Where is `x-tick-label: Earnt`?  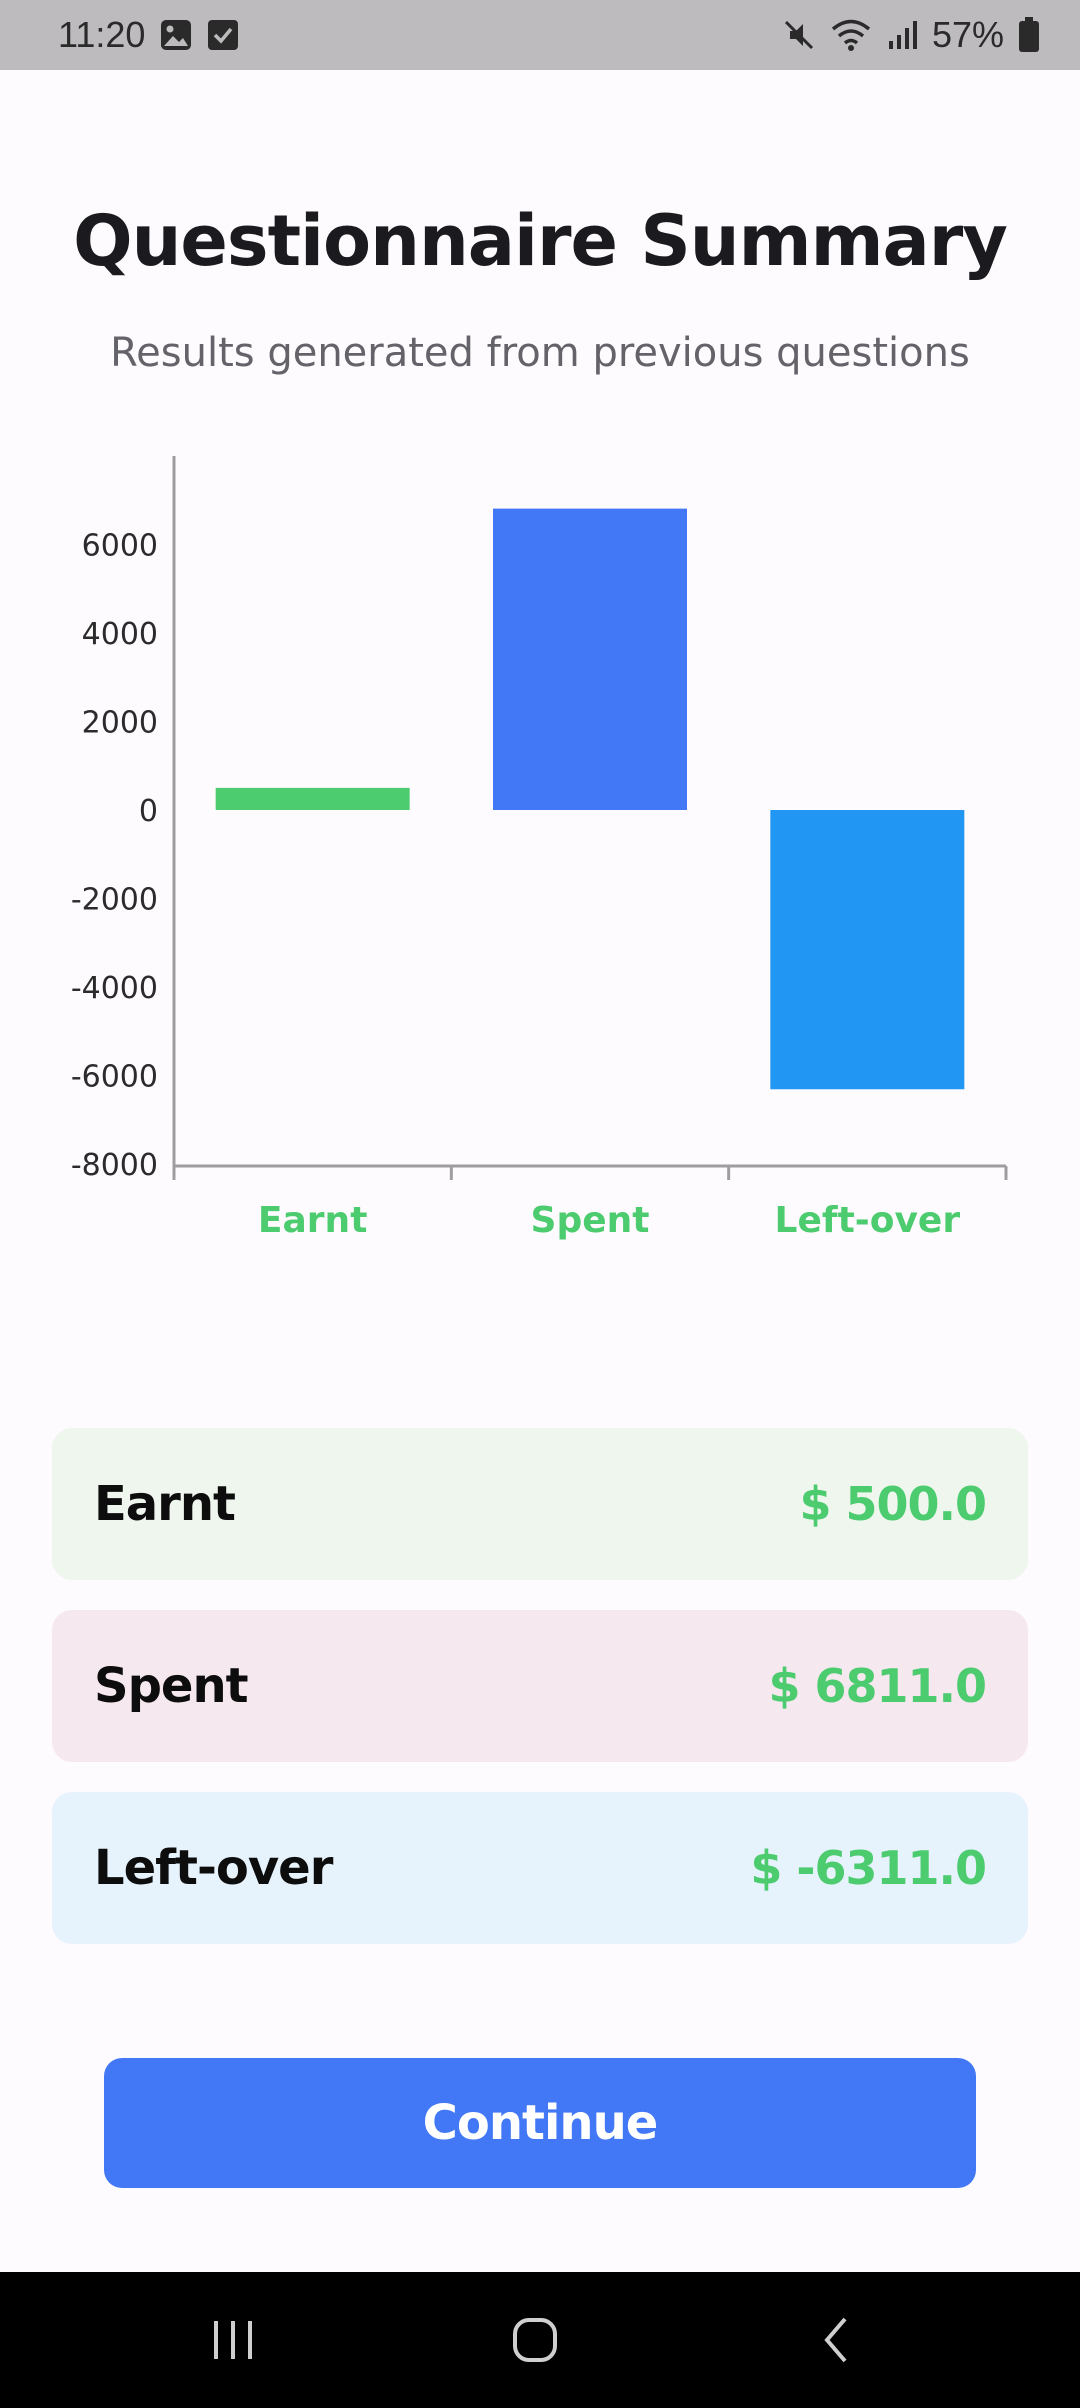
x-tick-label: Earnt is located at coordinates (312, 1220).